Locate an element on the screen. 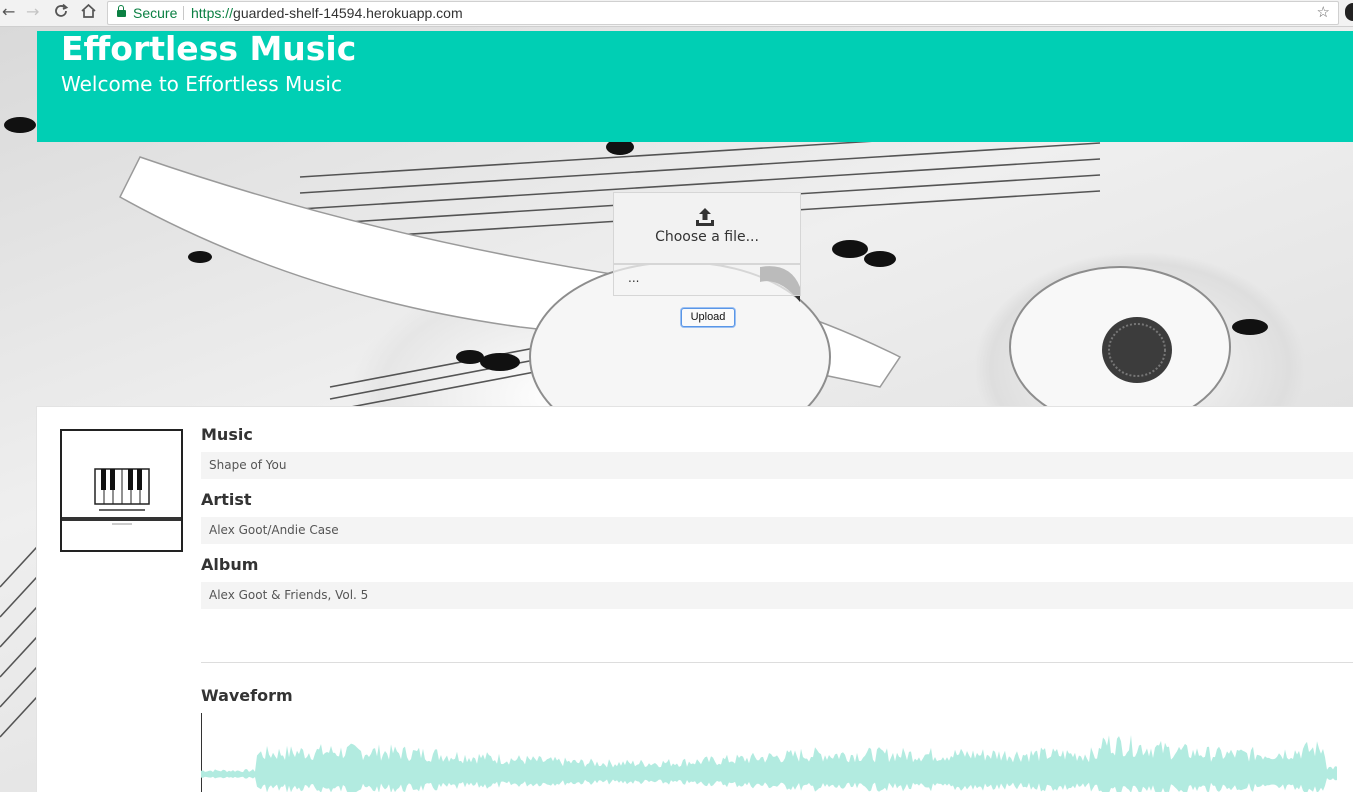  secure-label: Secure is located at coordinates (155, 13).